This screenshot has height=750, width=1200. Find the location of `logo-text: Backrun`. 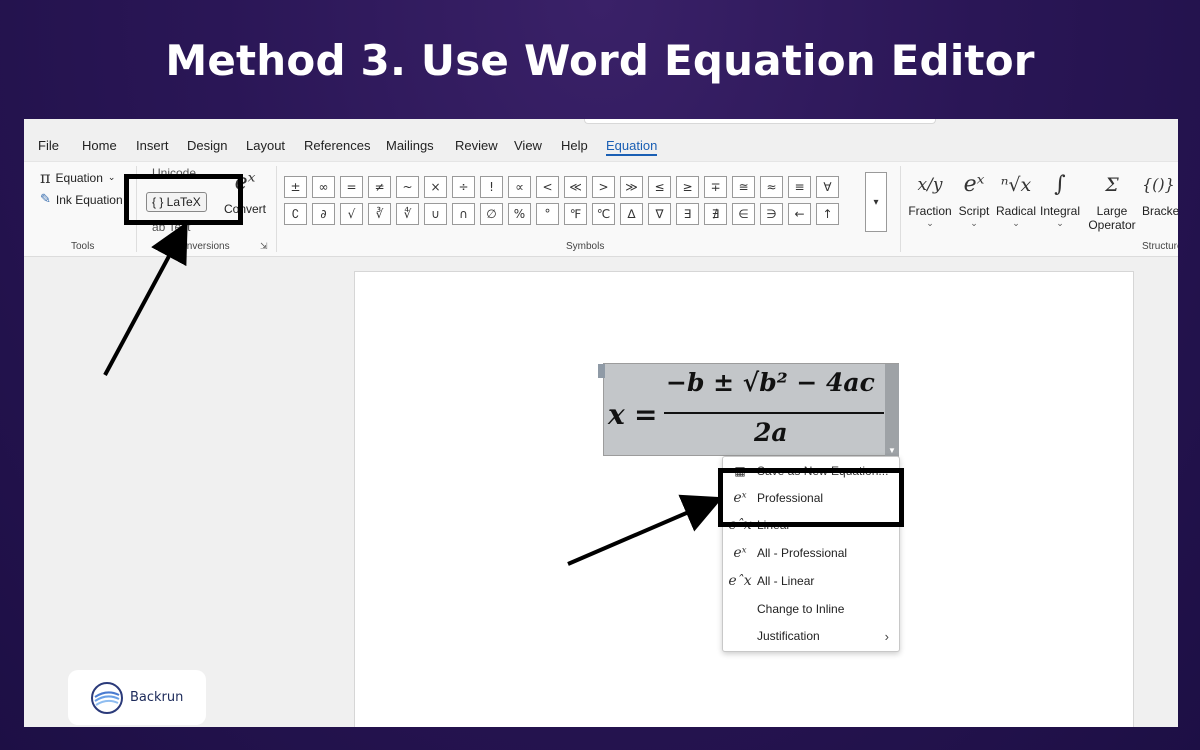

logo-text: Backrun is located at coordinates (157, 697).